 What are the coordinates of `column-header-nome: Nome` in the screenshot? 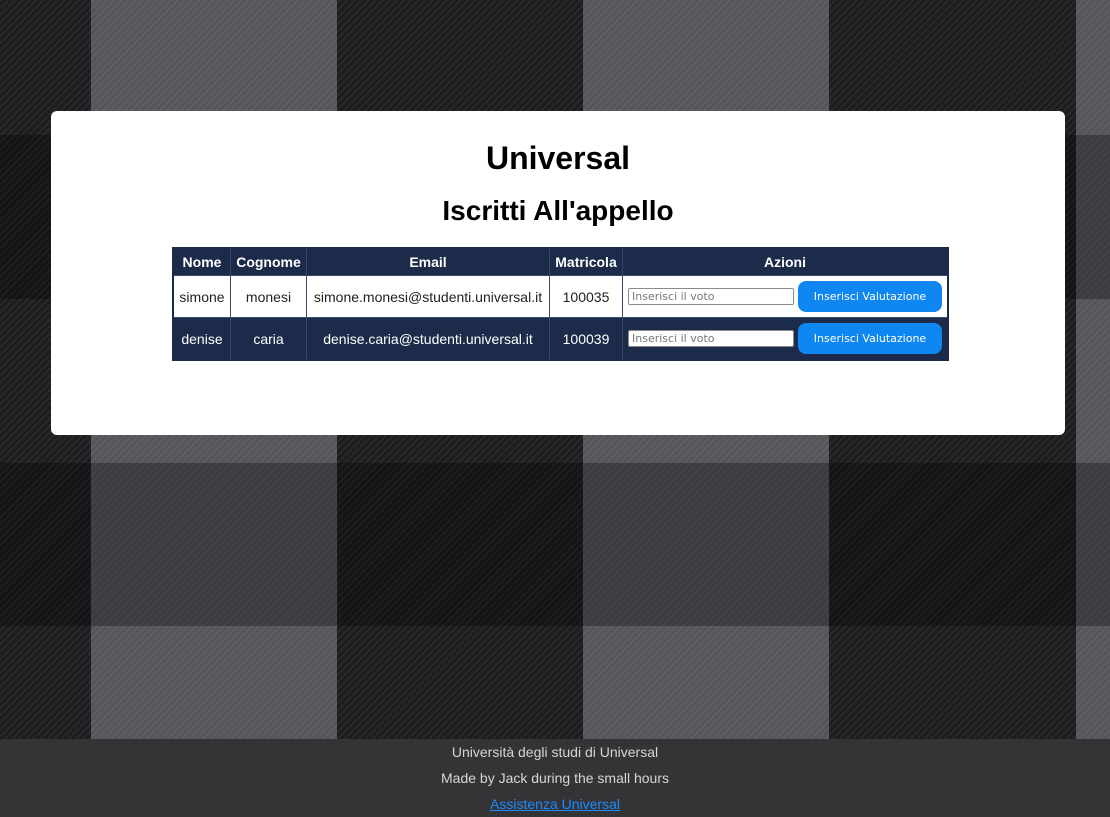 It's located at (201, 261).